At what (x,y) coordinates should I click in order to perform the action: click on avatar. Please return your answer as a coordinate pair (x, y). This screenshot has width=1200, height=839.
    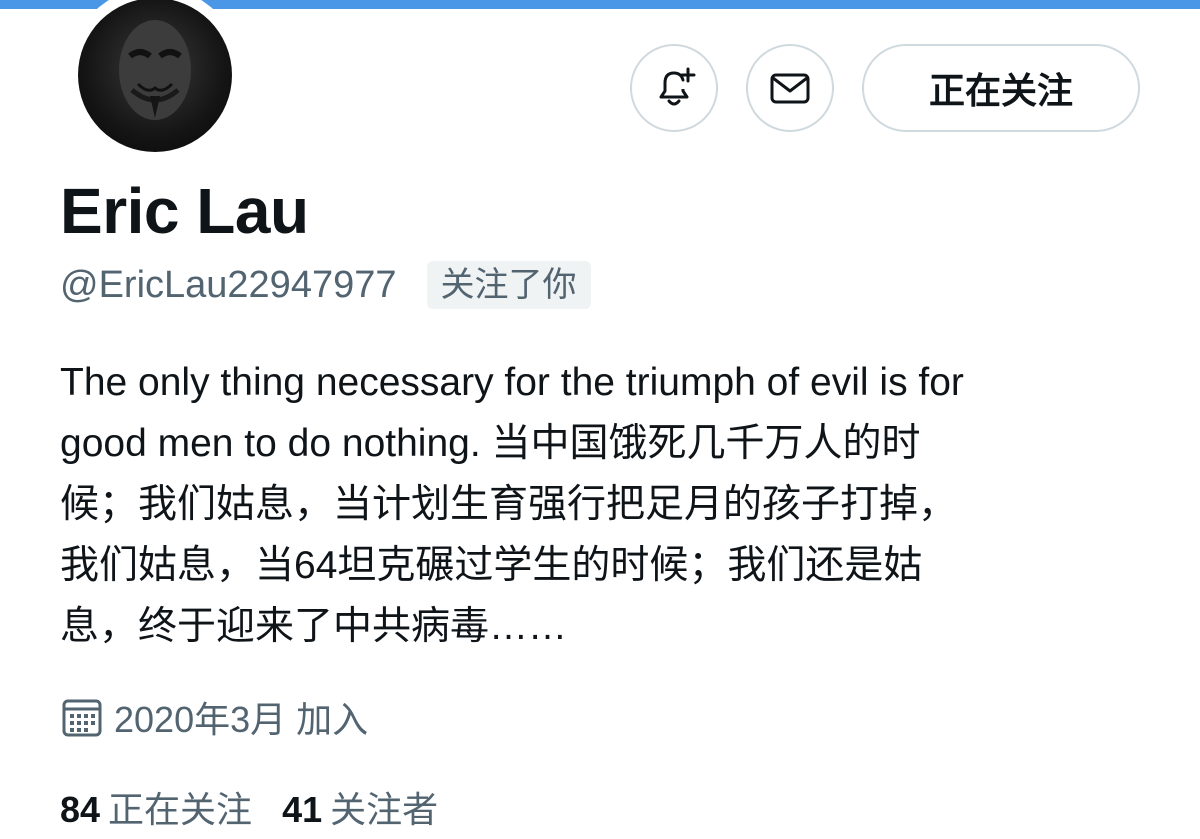
    Looking at the image, I should click on (155, 81).